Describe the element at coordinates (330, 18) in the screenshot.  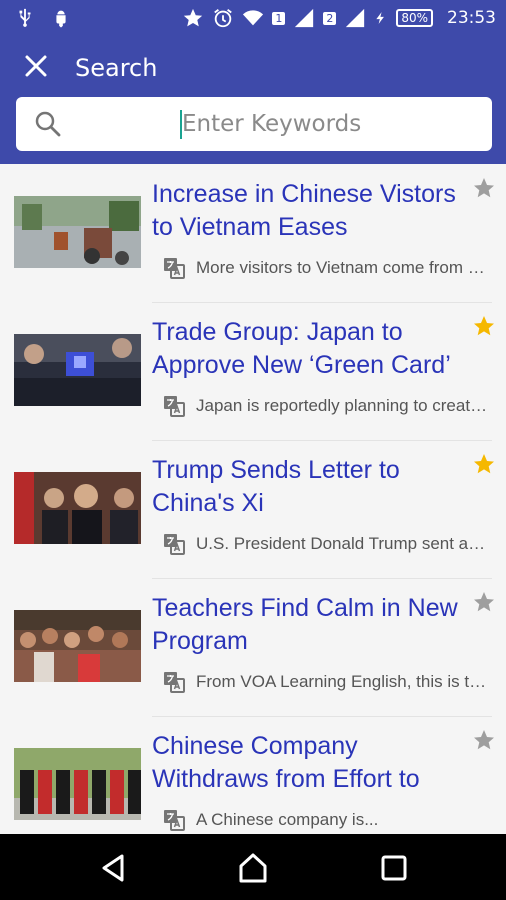
I see `sim2-label: 2` at that location.